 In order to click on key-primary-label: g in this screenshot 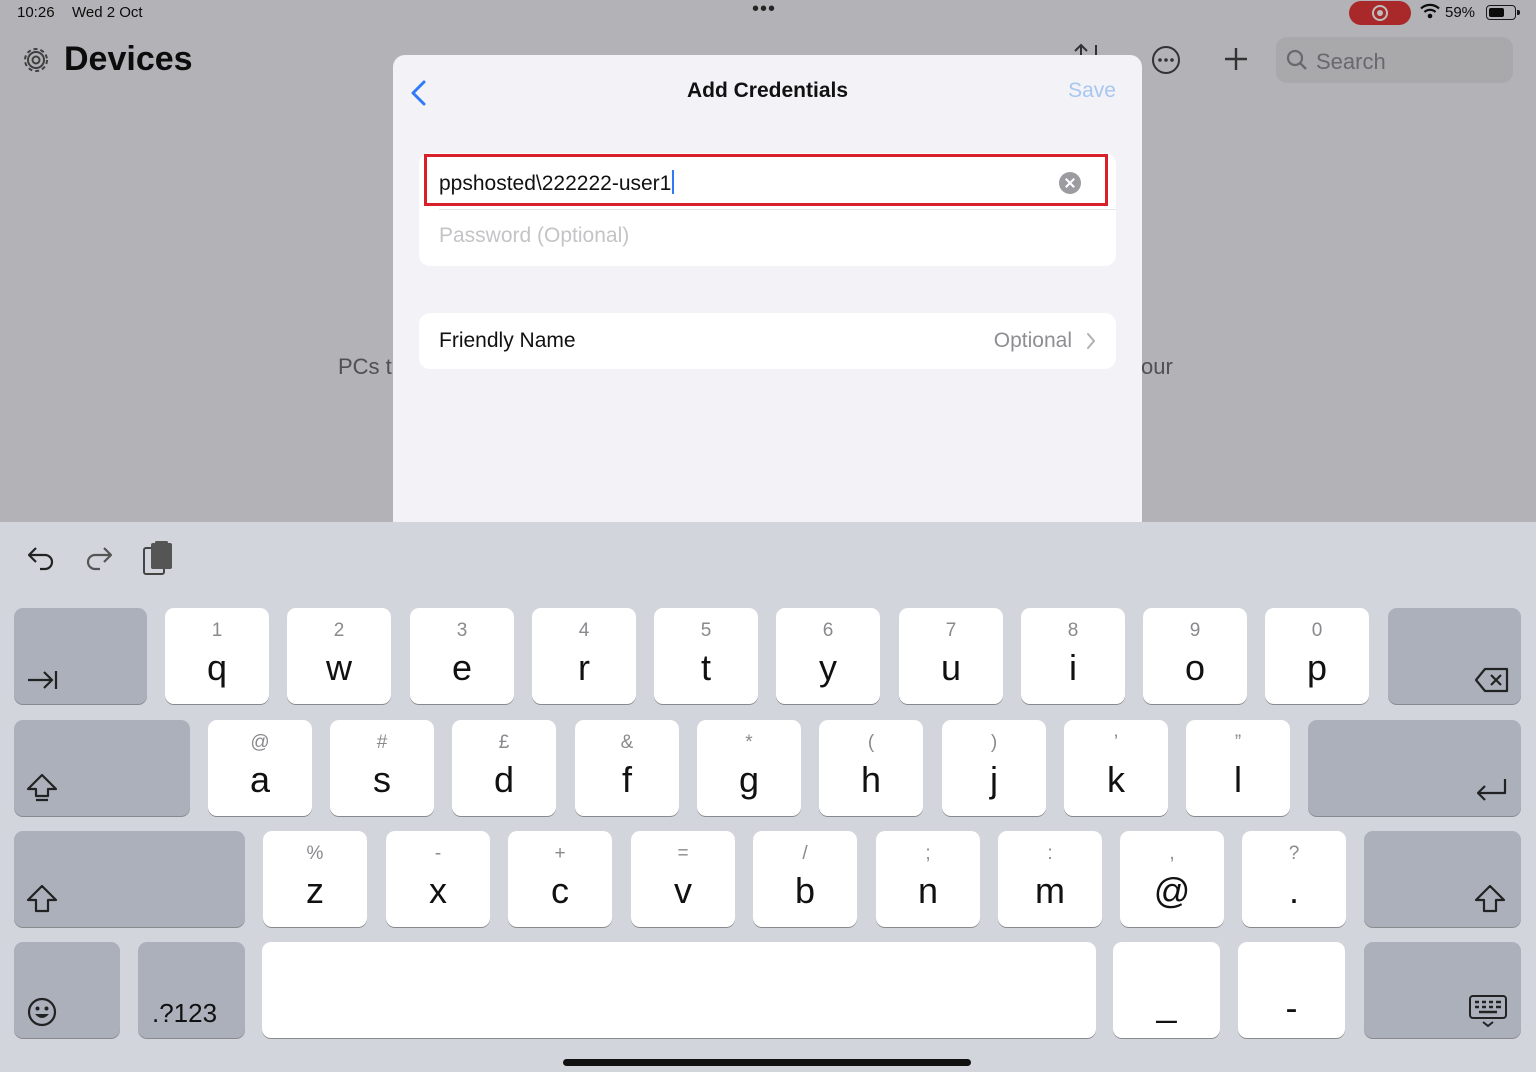, I will do `click(749, 779)`.